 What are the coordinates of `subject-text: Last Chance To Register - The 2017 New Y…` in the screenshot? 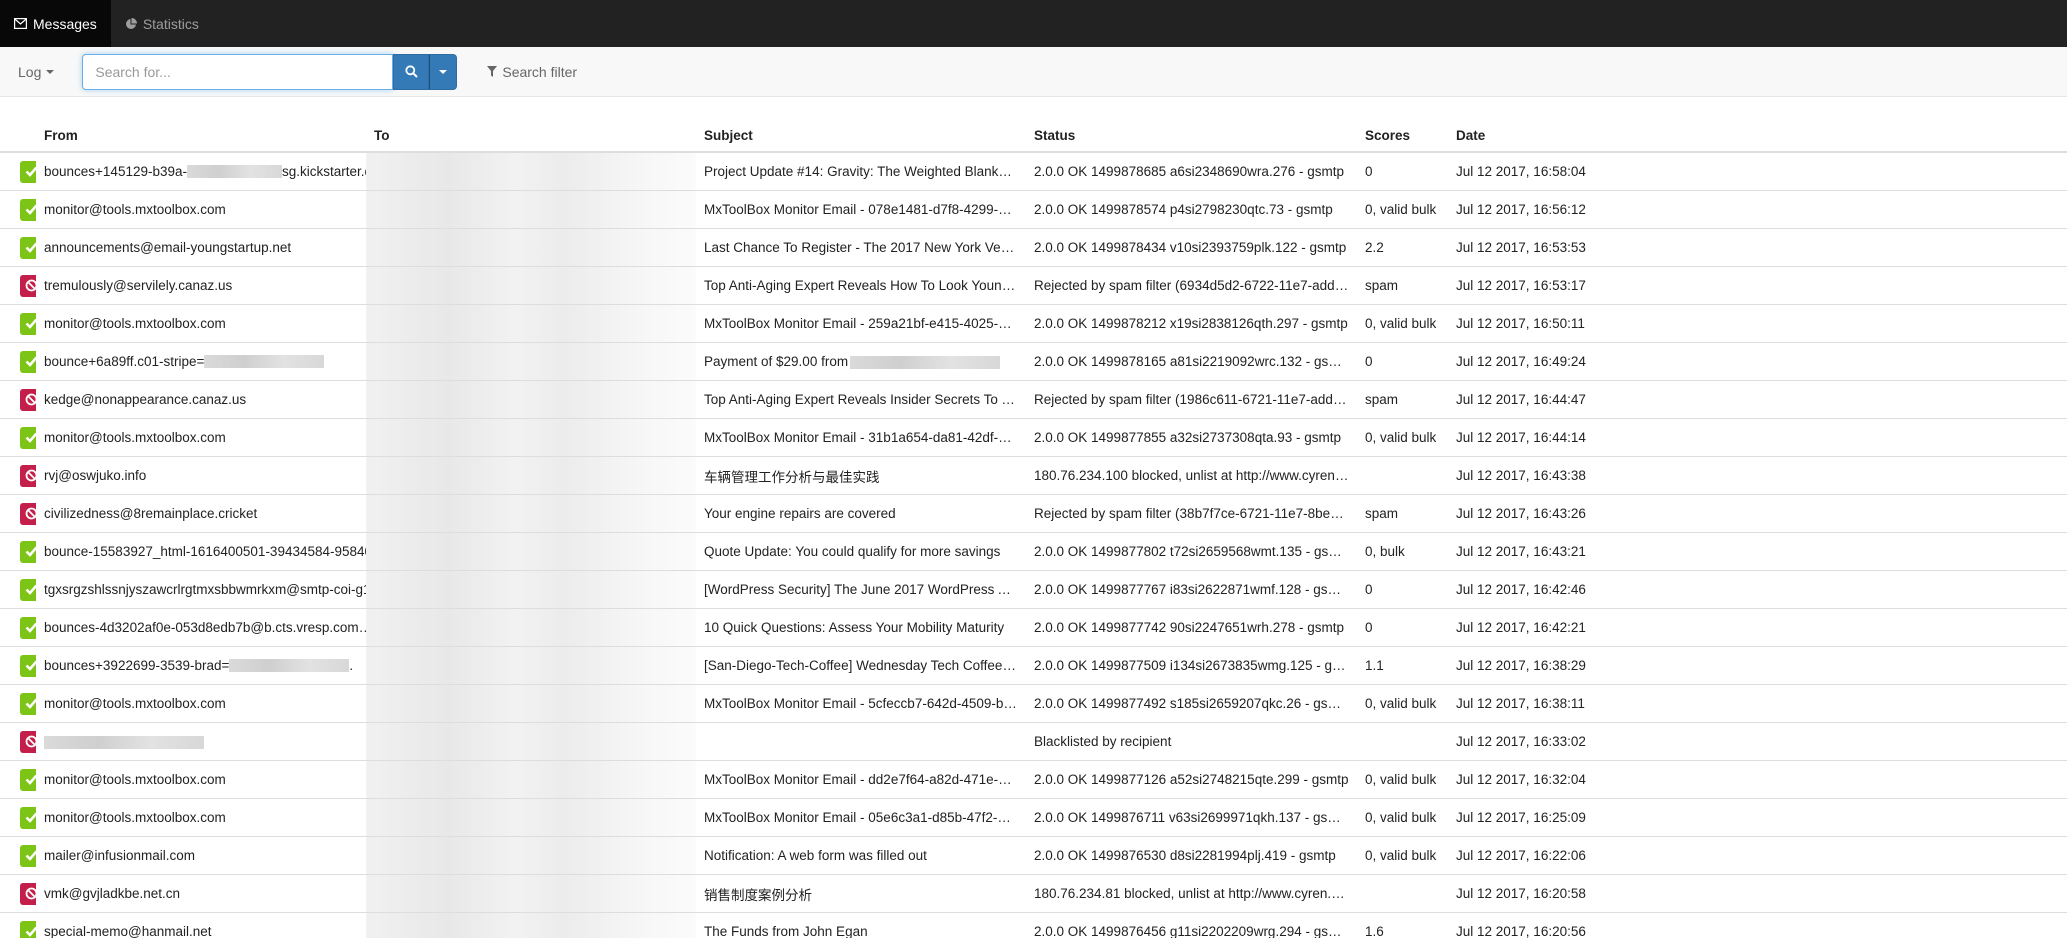 It's located at (865, 247).